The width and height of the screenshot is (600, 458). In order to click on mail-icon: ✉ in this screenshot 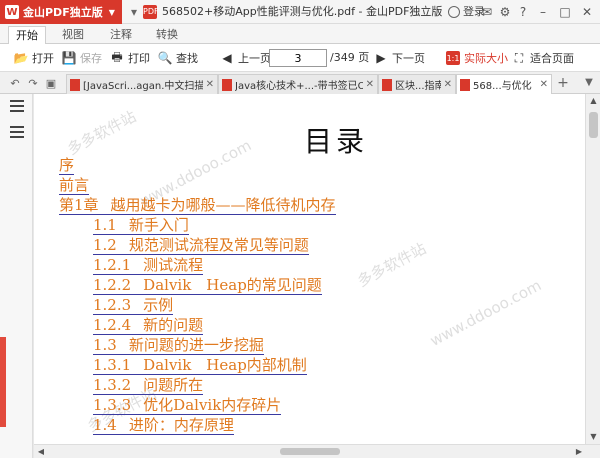, I will do `click(487, 12)`.